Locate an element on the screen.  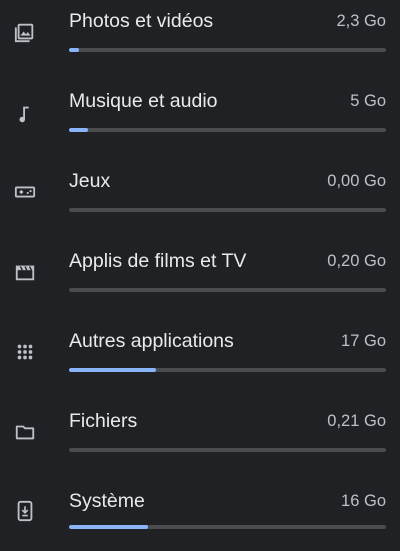
storage-item-movies-tv: Applis de films et TV 0,20 Go is located at coordinates (200, 280).